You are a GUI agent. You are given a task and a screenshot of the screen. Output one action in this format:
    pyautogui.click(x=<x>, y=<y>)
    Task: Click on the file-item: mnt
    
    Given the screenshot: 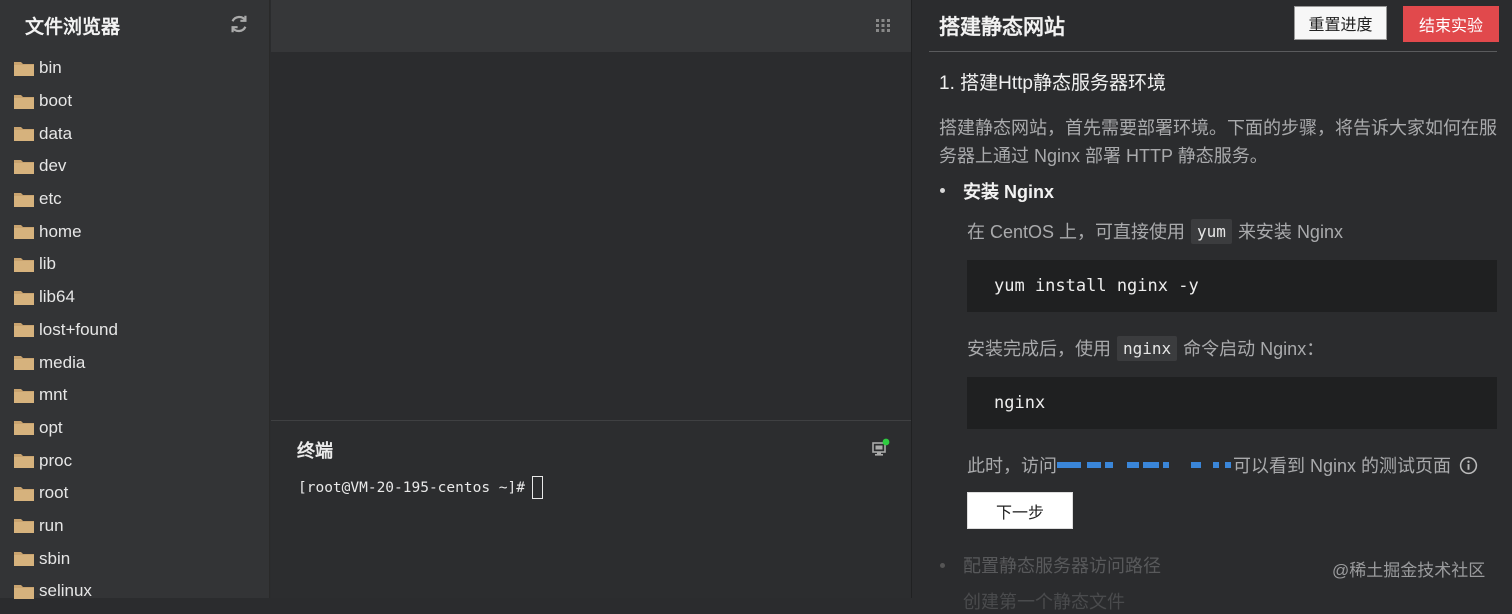 What is the action you would take?
    pyautogui.click(x=135, y=395)
    